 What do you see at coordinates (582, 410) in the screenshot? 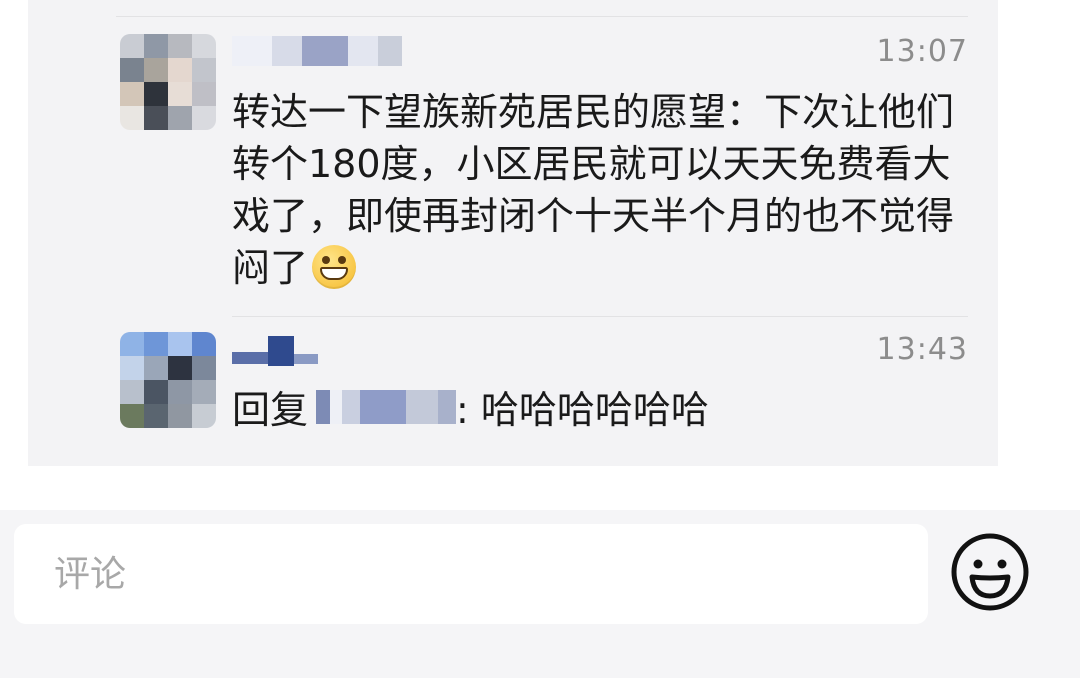
I see `reply-text: : 哈哈哈哈哈哈` at bounding box center [582, 410].